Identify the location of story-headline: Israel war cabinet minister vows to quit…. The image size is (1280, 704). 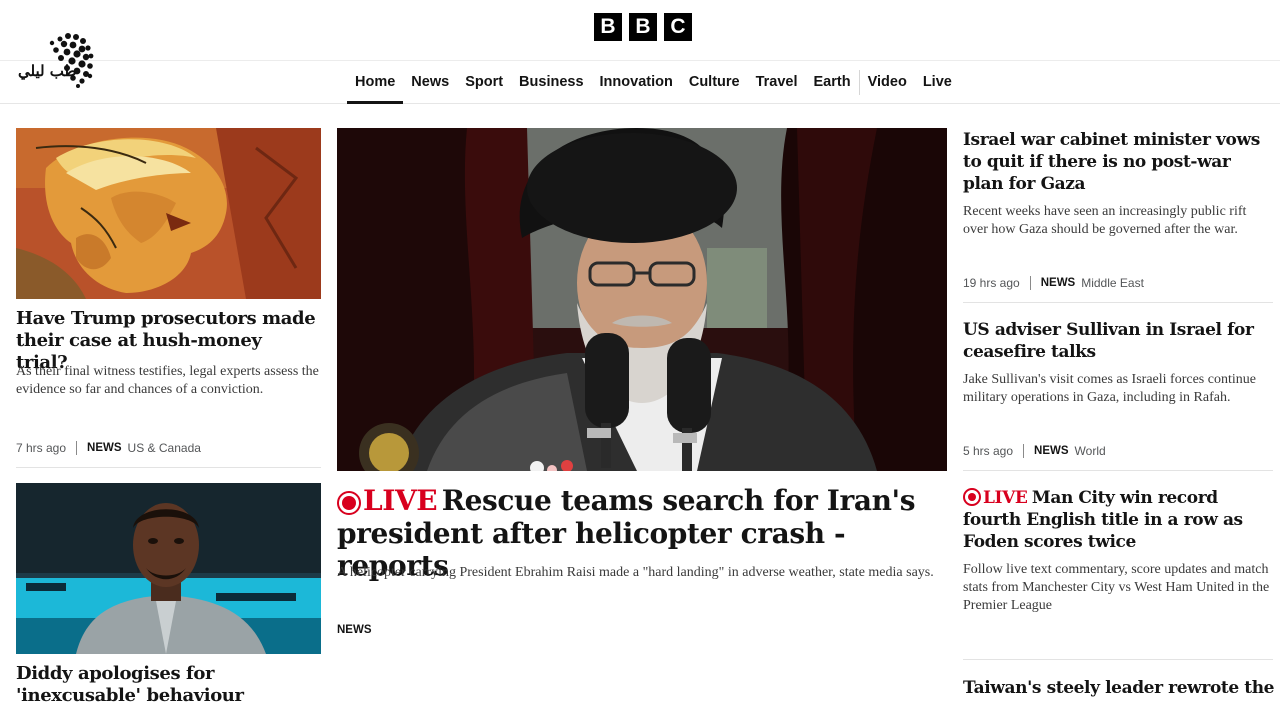
(1115, 162).